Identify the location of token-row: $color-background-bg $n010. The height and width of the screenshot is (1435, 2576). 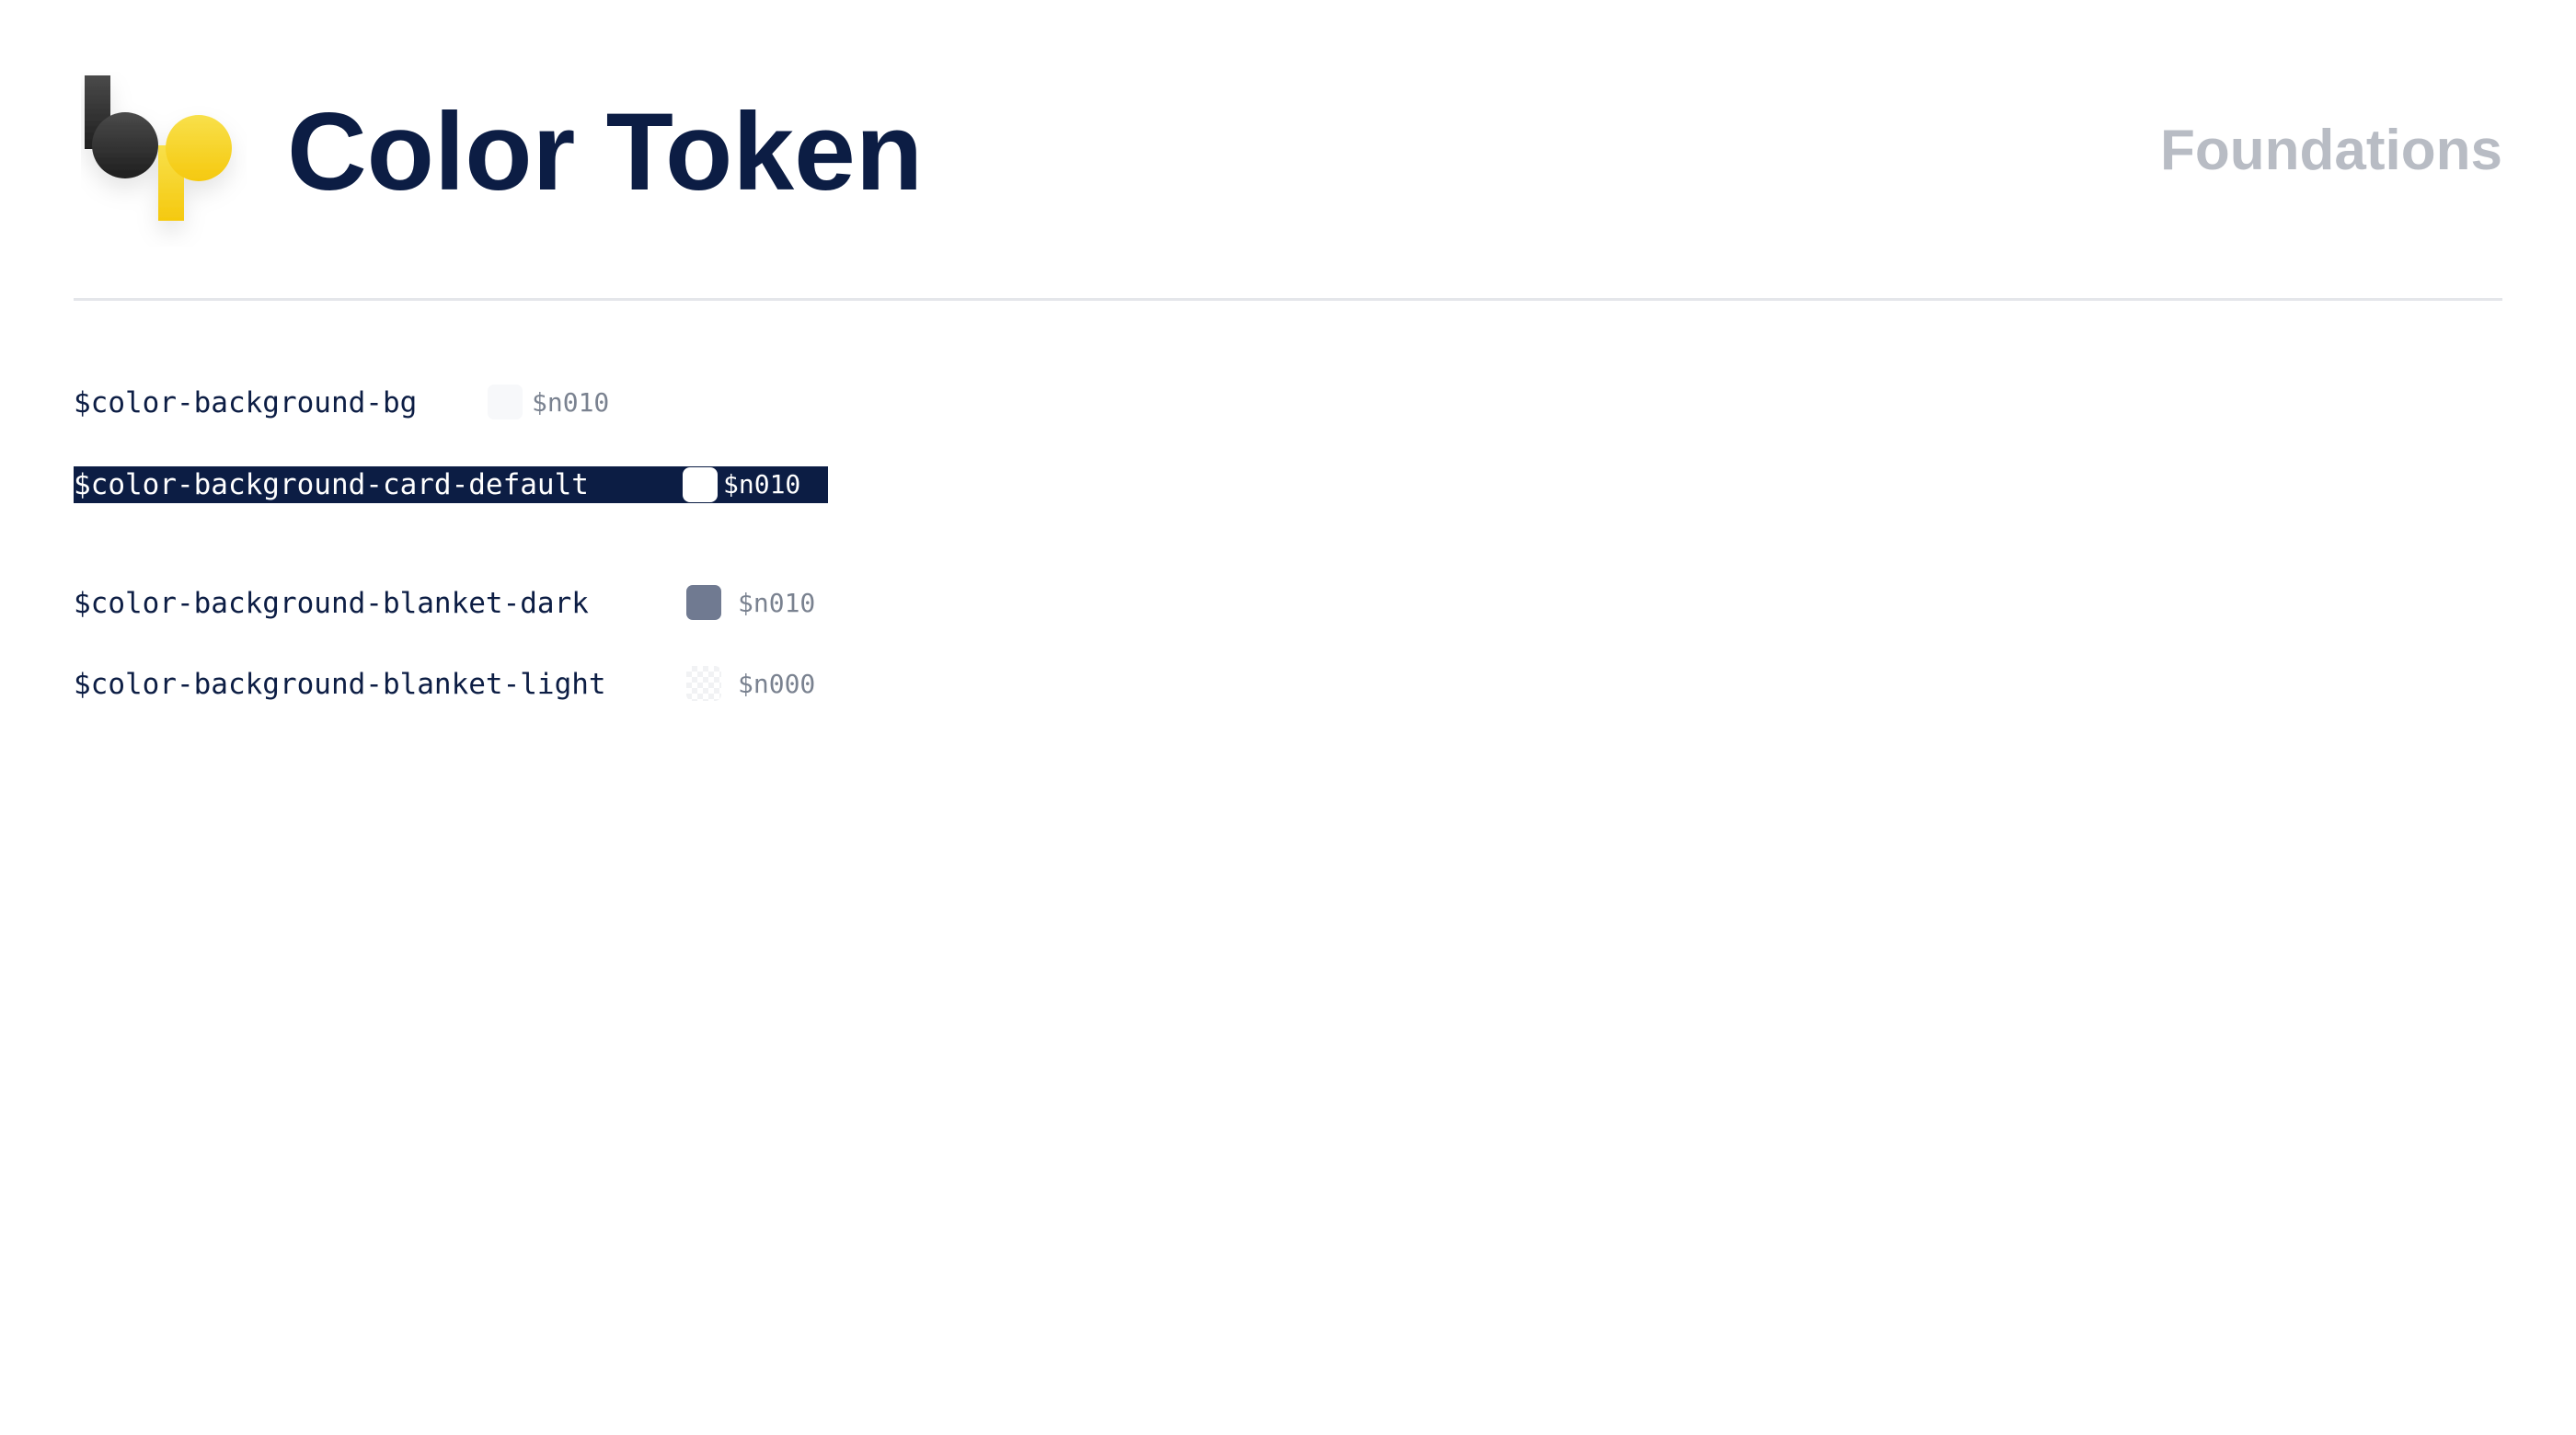
(341, 403).